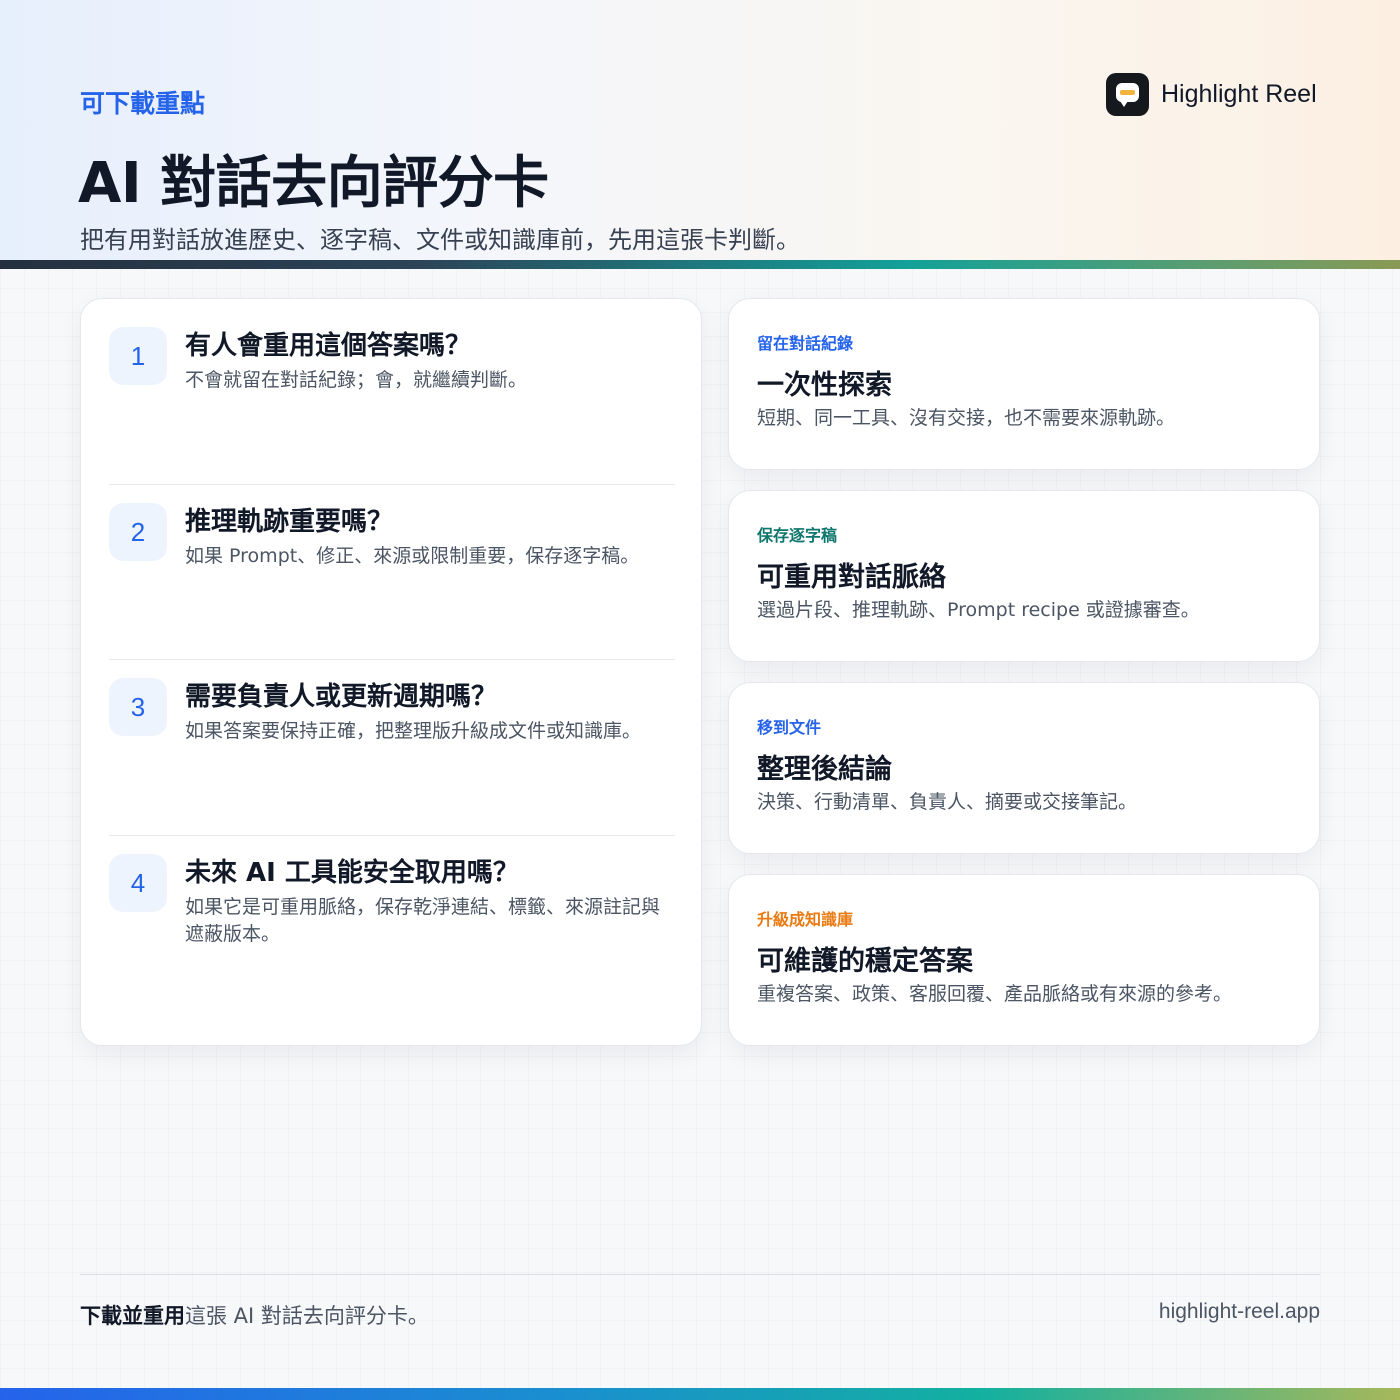 The height and width of the screenshot is (1400, 1400). What do you see at coordinates (412, 556) in the screenshot?
I see `step-description: 如果 Prompt、修正、來源或限制重要，保存逐字稿。` at bounding box center [412, 556].